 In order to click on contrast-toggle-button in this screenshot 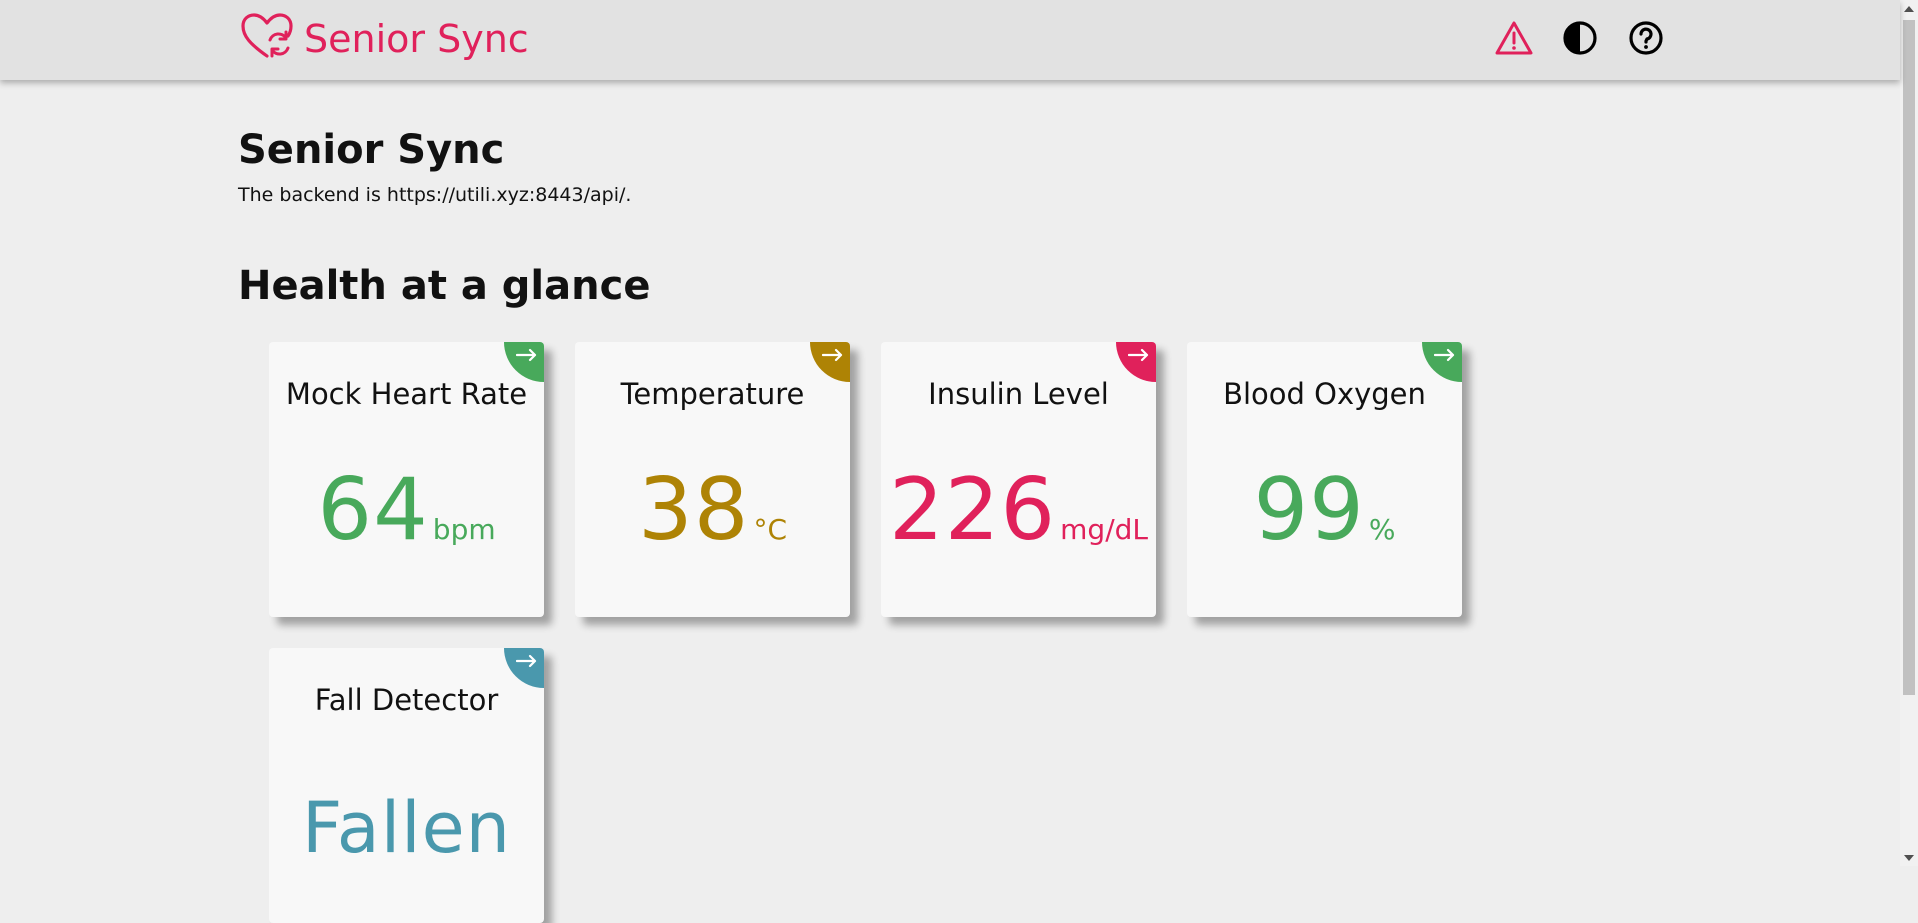, I will do `click(1580, 40)`.